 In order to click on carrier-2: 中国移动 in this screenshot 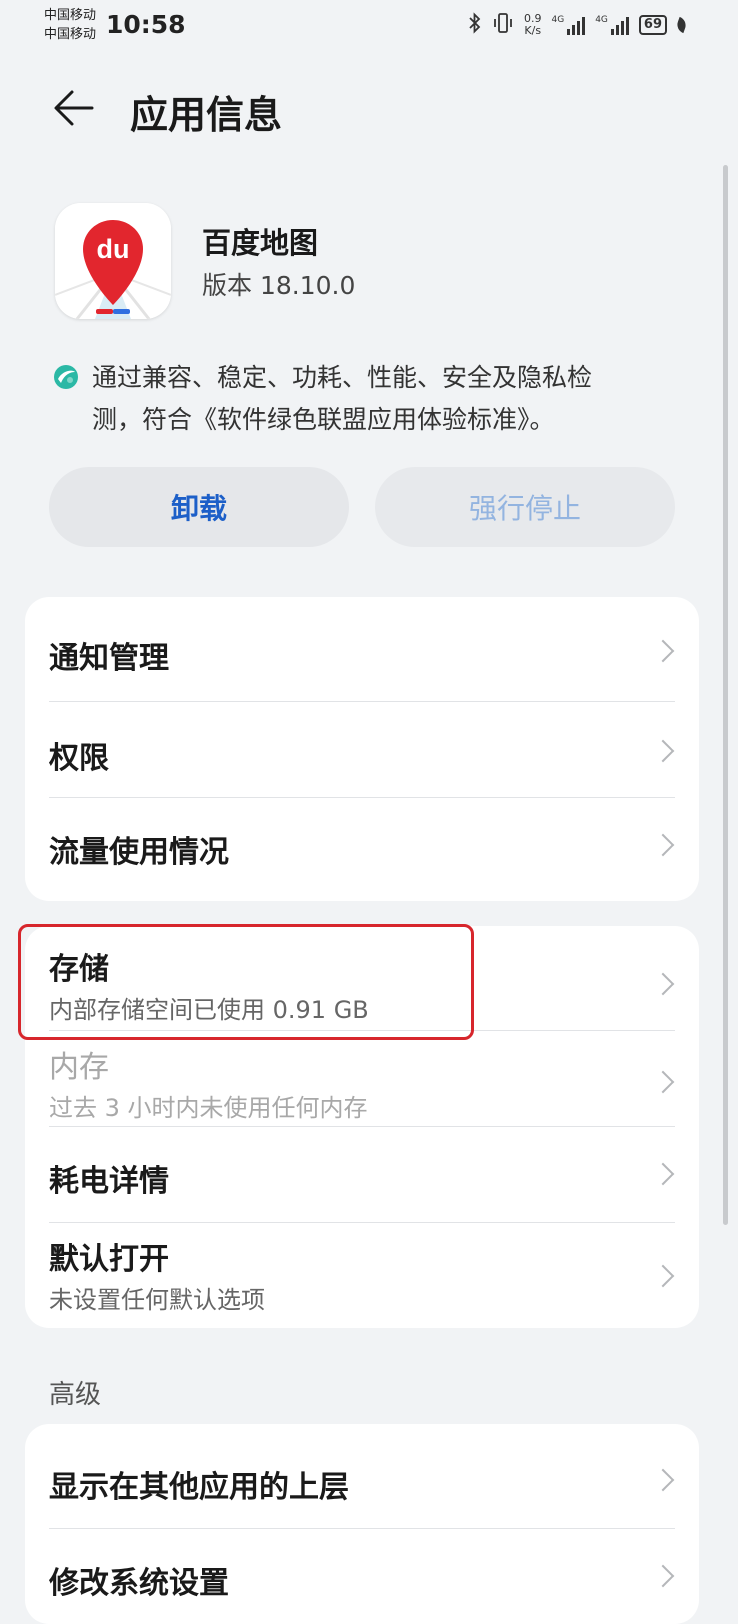, I will do `click(70, 34)`.